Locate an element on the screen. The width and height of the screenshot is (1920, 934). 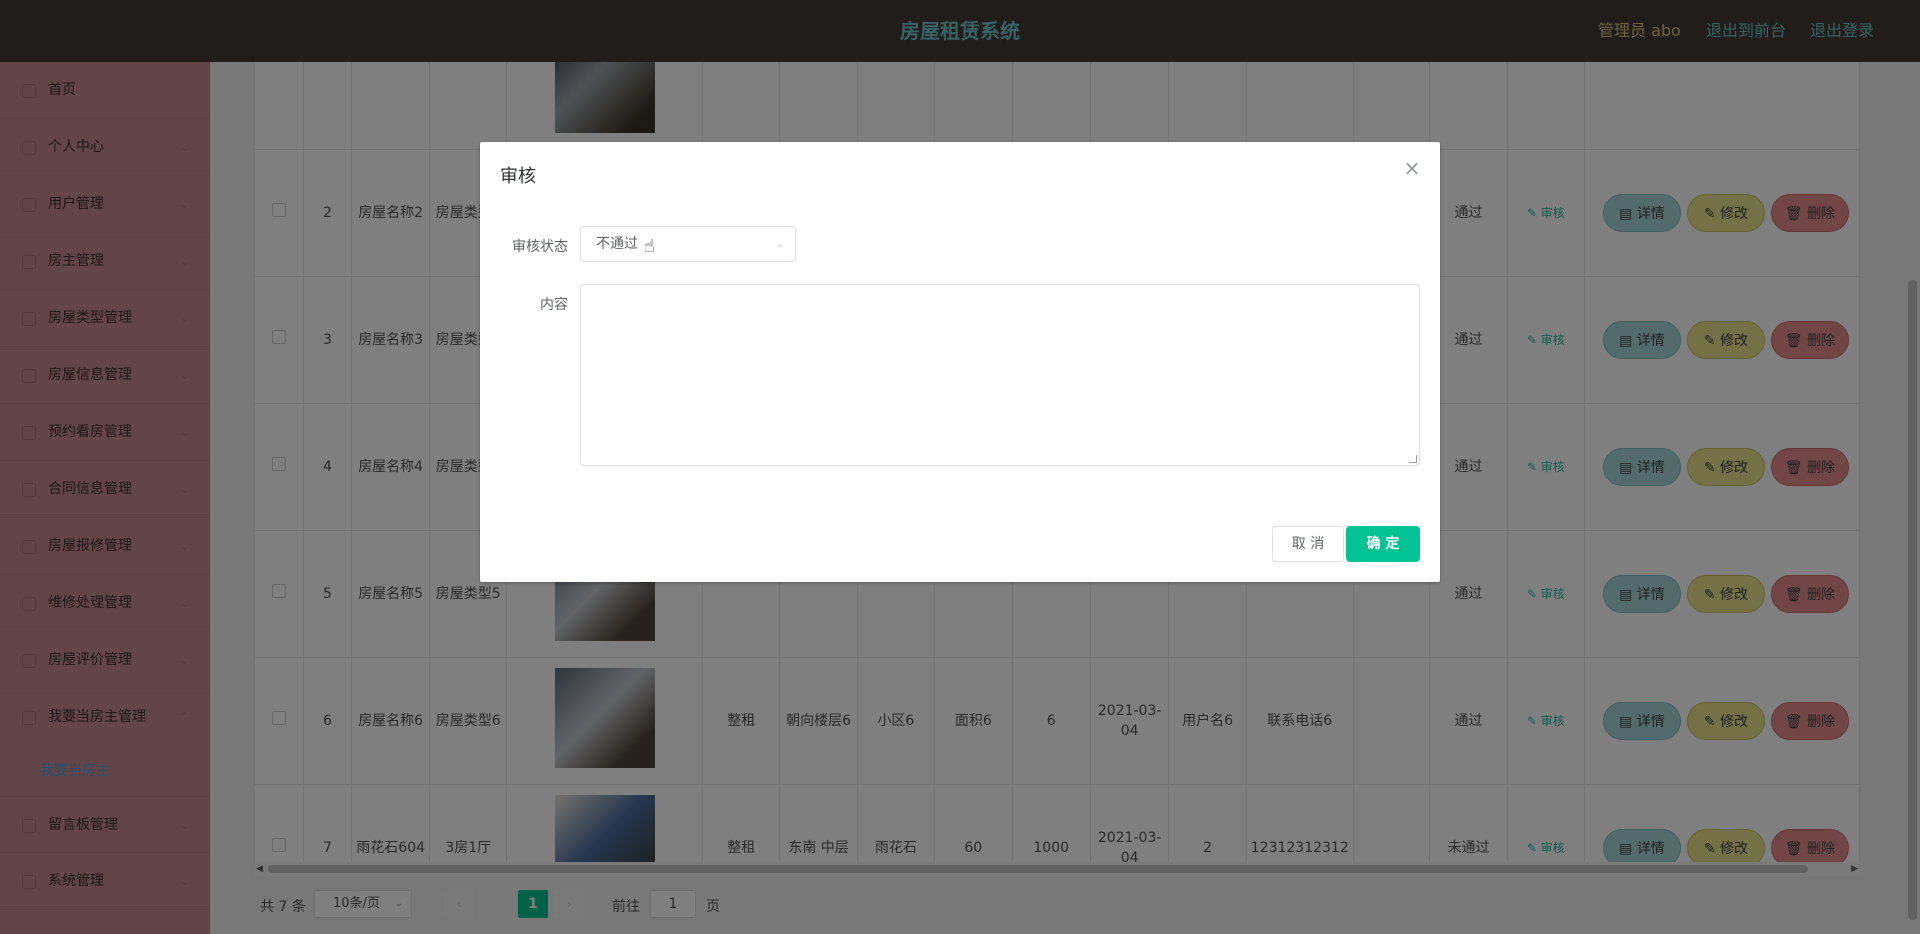
chevron-down-icon: ⌄ is located at coordinates (780, 243).